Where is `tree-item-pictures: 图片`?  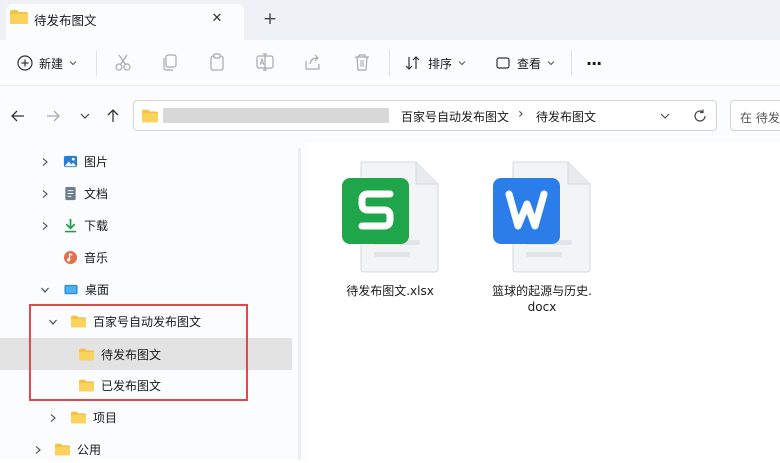 tree-item-pictures: 图片 is located at coordinates (85, 161).